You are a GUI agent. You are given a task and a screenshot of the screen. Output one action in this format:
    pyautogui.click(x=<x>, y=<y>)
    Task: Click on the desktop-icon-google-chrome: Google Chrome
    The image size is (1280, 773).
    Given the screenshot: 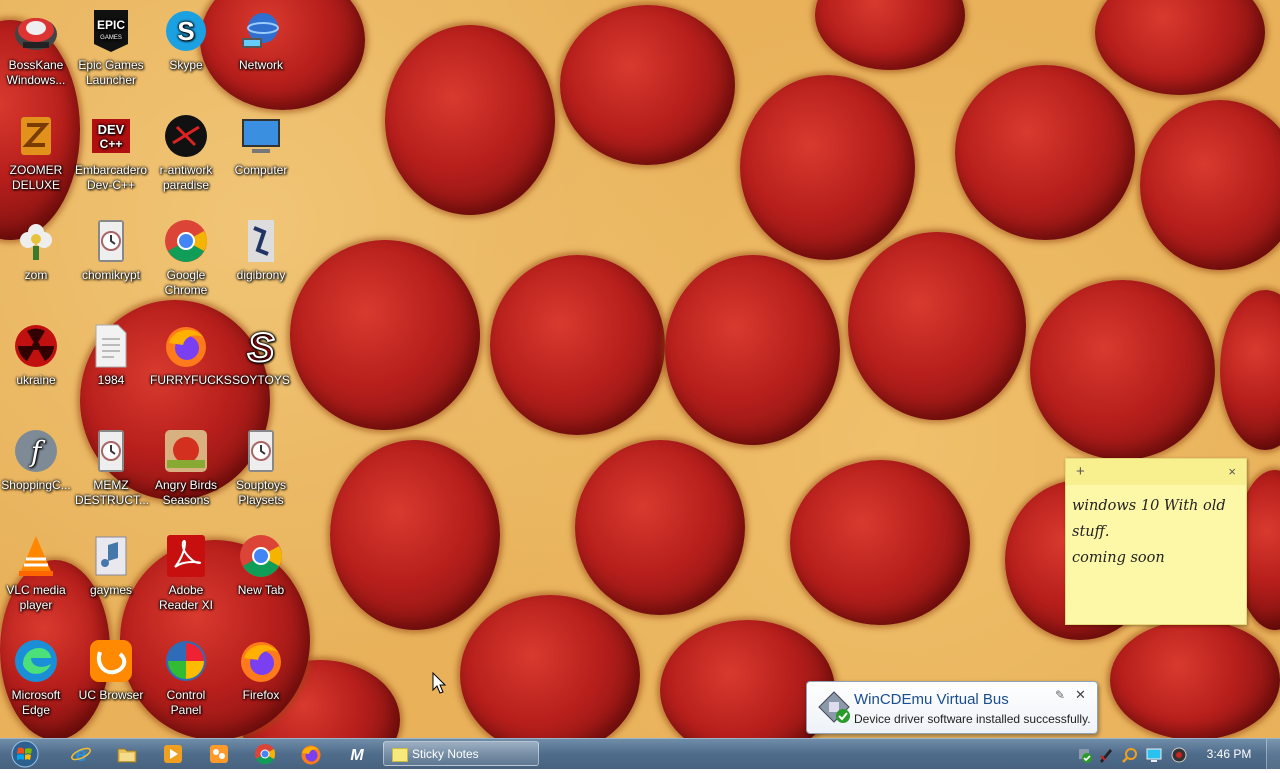 What is the action you would take?
    pyautogui.click(x=186, y=258)
    